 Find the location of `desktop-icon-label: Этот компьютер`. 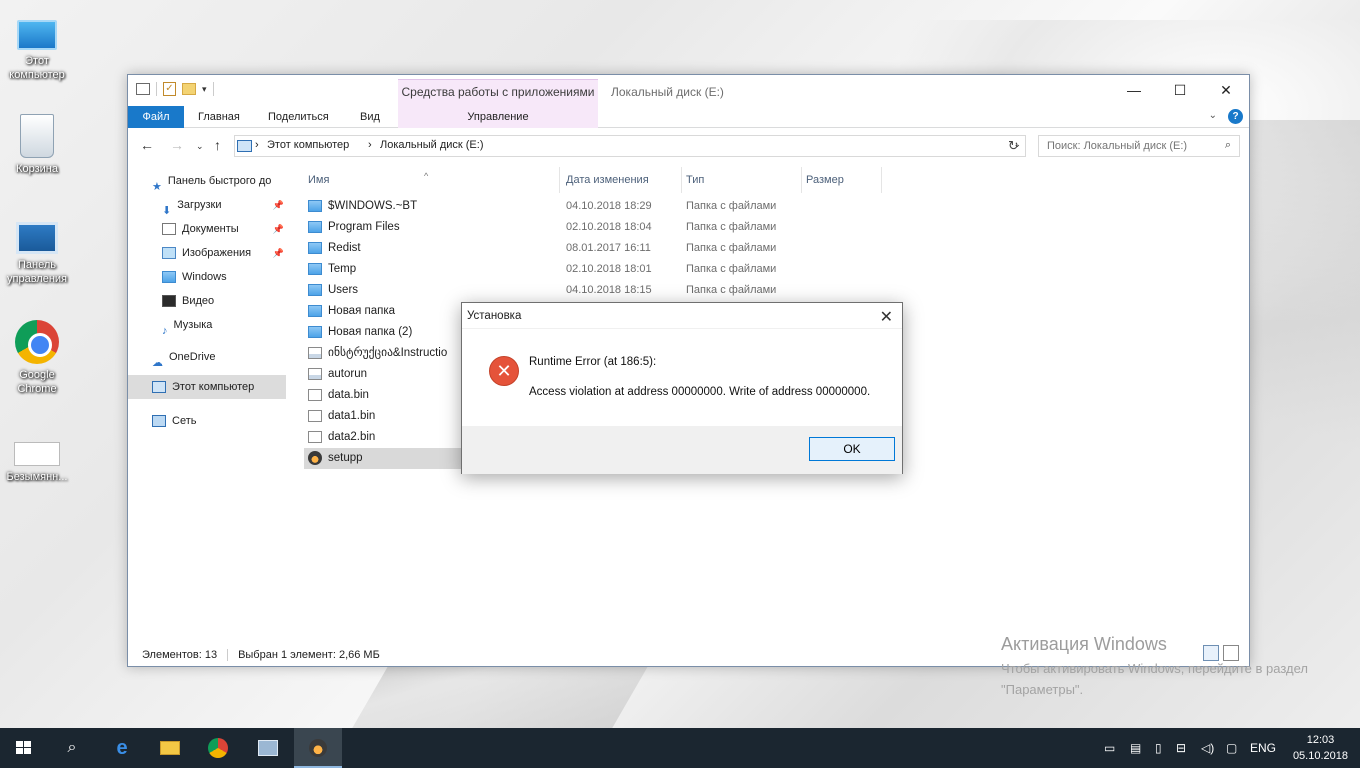

desktop-icon-label: Этот компьютер is located at coordinates (37, 68).